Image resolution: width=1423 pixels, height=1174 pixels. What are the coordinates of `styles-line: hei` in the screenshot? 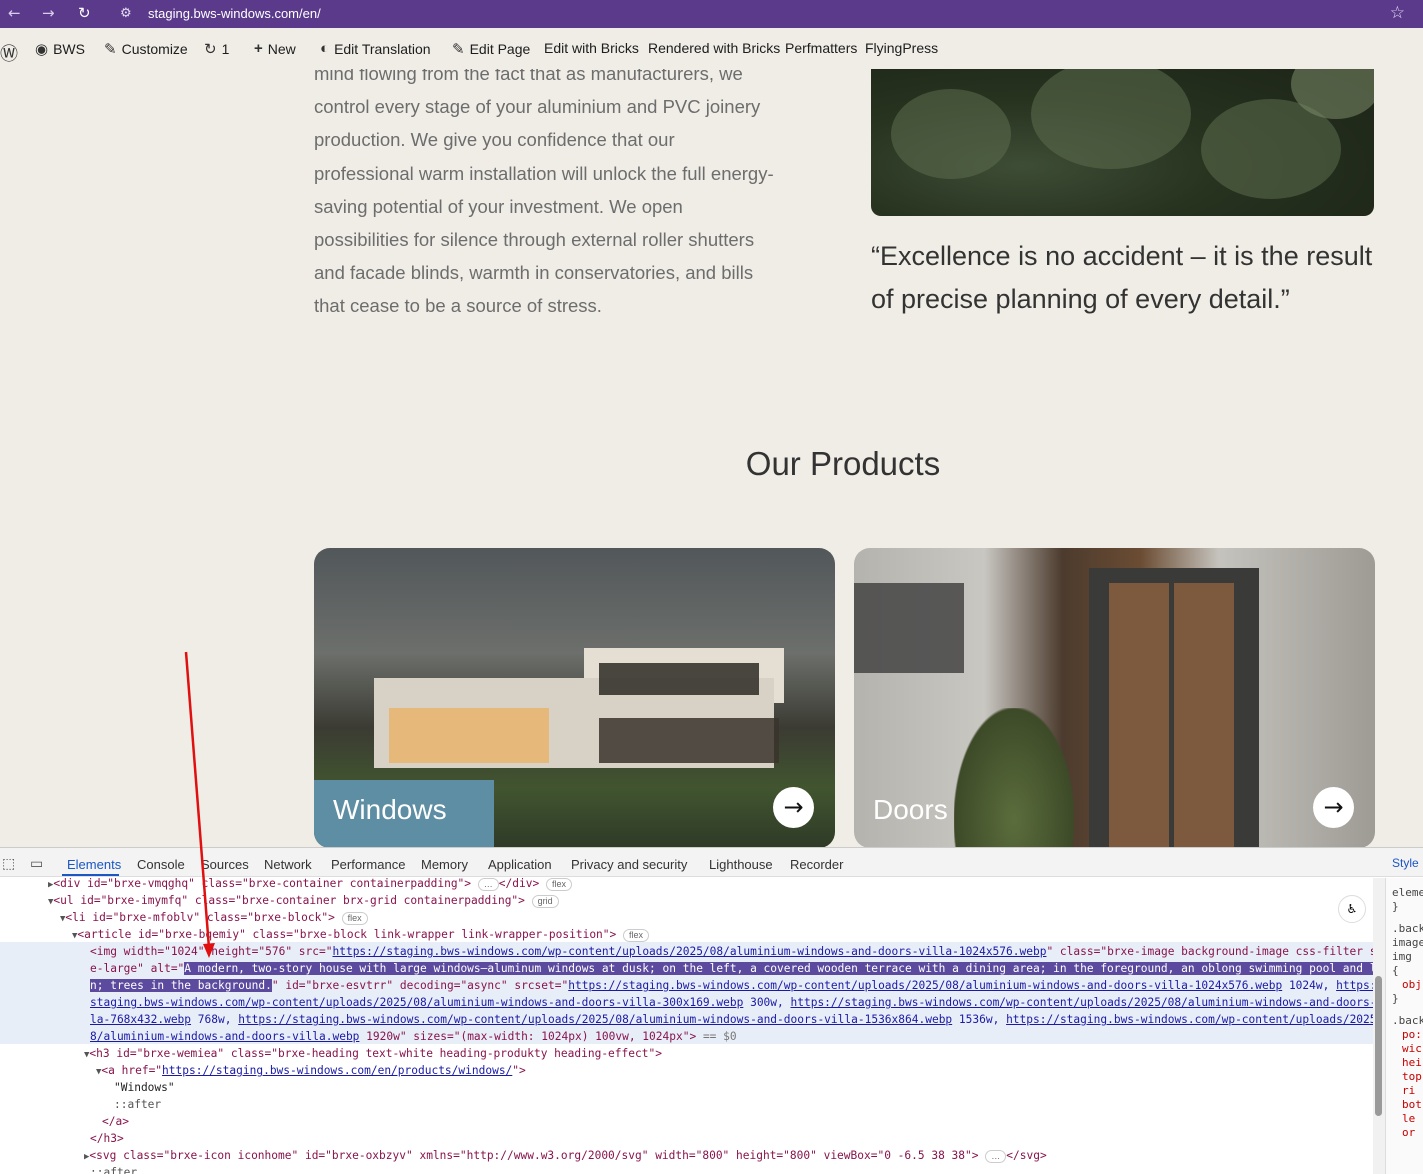 It's located at (1412, 1062).